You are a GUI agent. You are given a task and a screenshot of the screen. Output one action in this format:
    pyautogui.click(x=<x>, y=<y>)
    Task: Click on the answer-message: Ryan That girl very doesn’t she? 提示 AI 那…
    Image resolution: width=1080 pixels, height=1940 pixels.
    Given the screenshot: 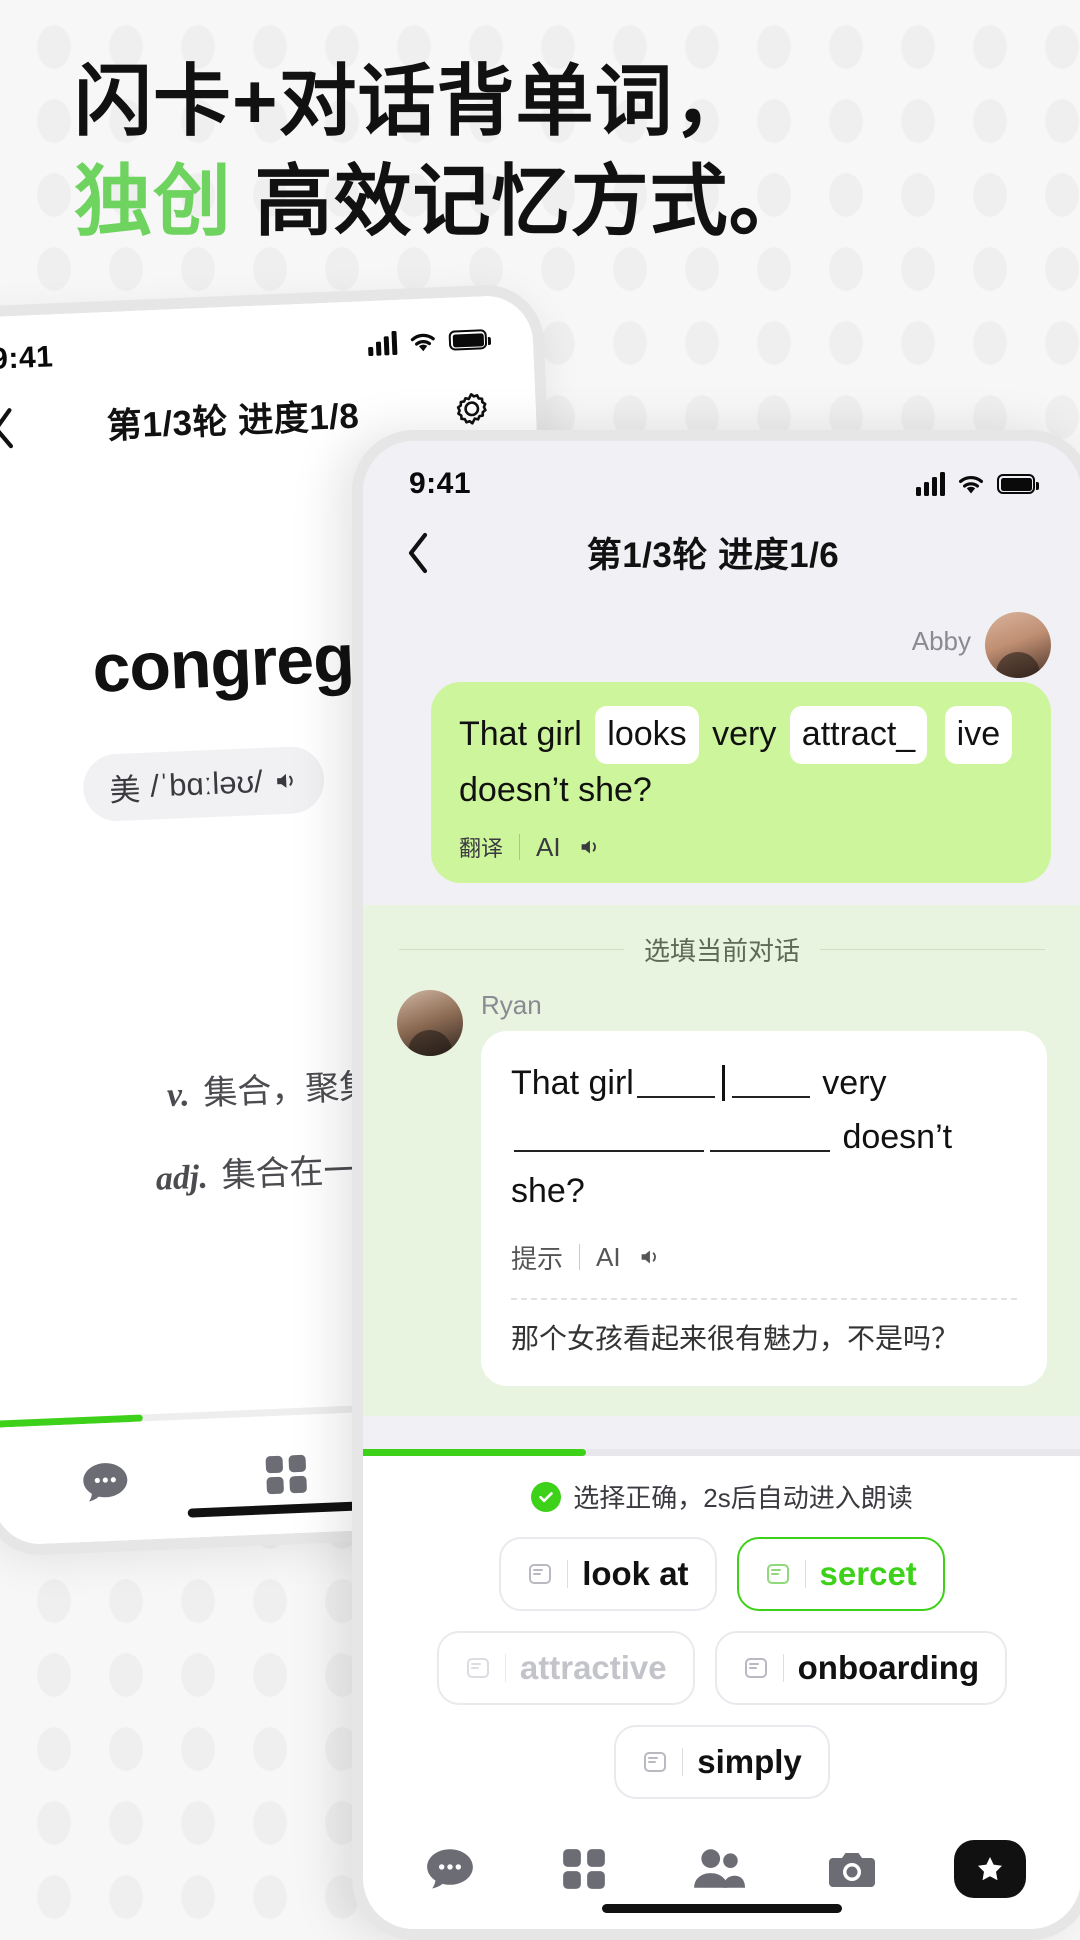 What is the action you would take?
    pyautogui.click(x=721, y=1188)
    